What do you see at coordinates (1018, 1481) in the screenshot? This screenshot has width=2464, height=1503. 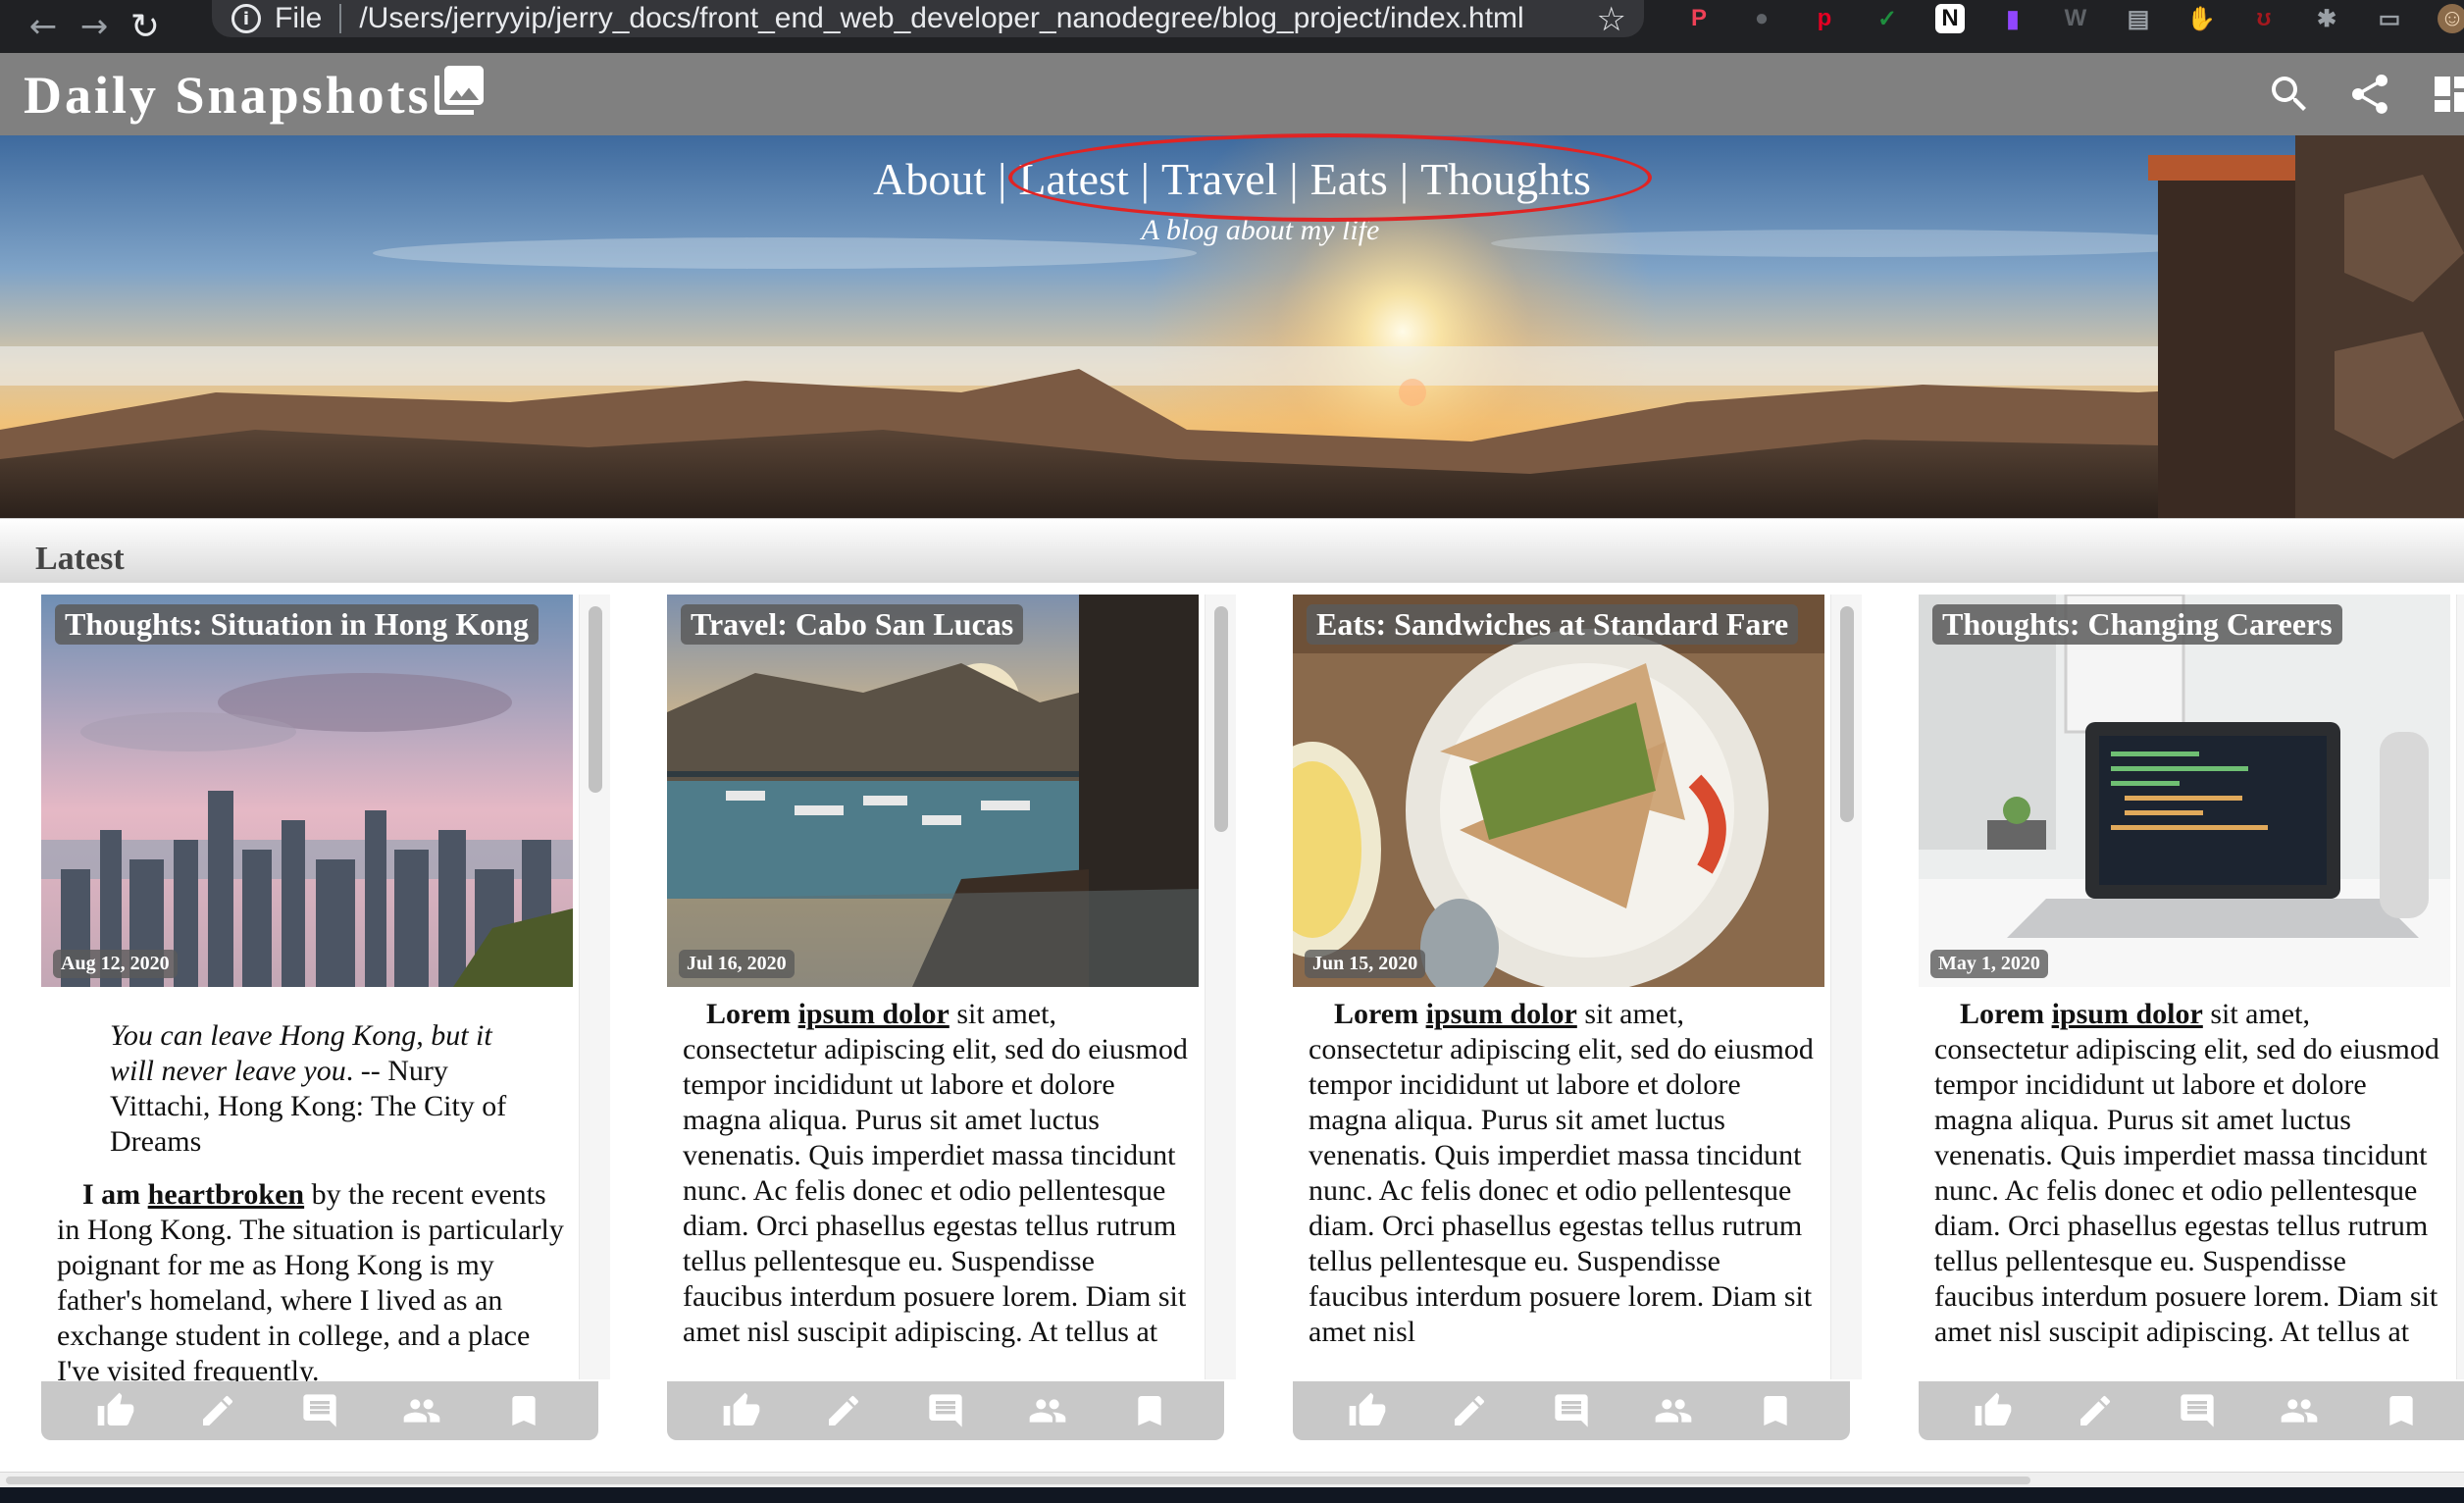 I see `page-scroll-thumb` at bounding box center [1018, 1481].